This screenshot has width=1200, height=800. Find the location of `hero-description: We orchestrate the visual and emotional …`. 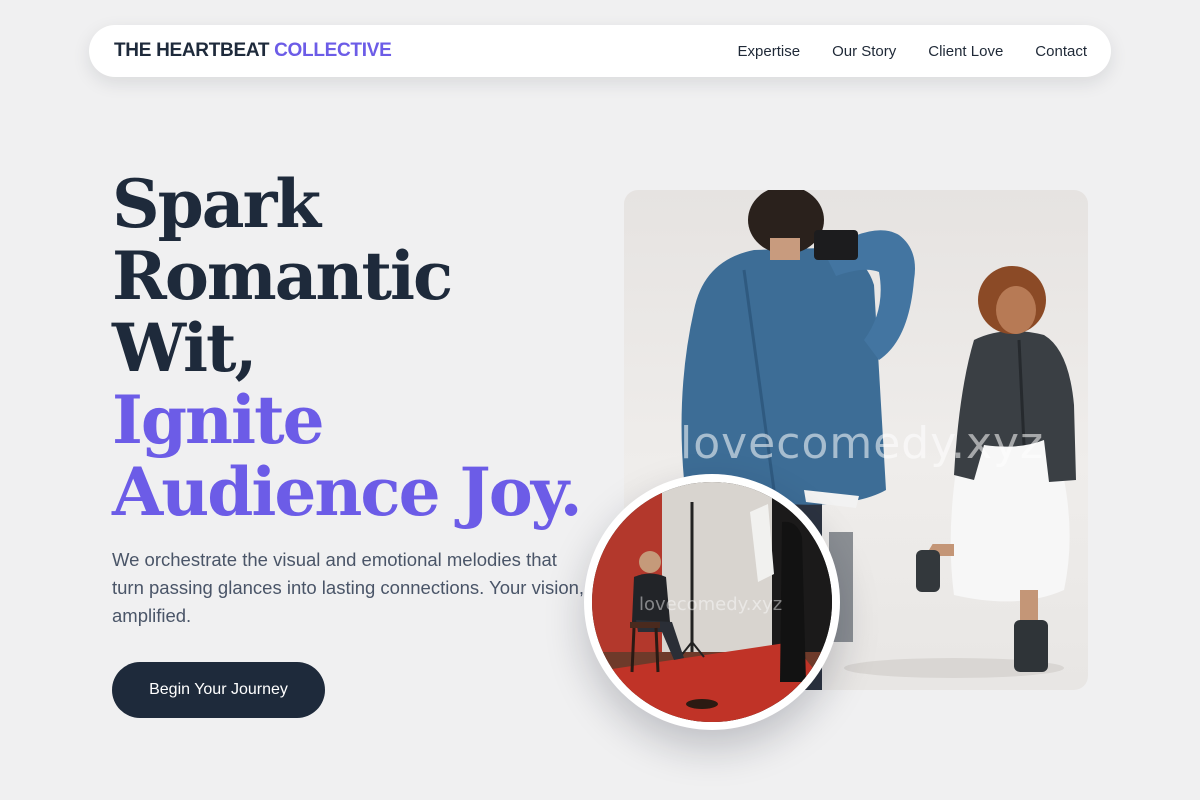

hero-description: We orchestrate the visual and emotional … is located at coordinates (348, 587).